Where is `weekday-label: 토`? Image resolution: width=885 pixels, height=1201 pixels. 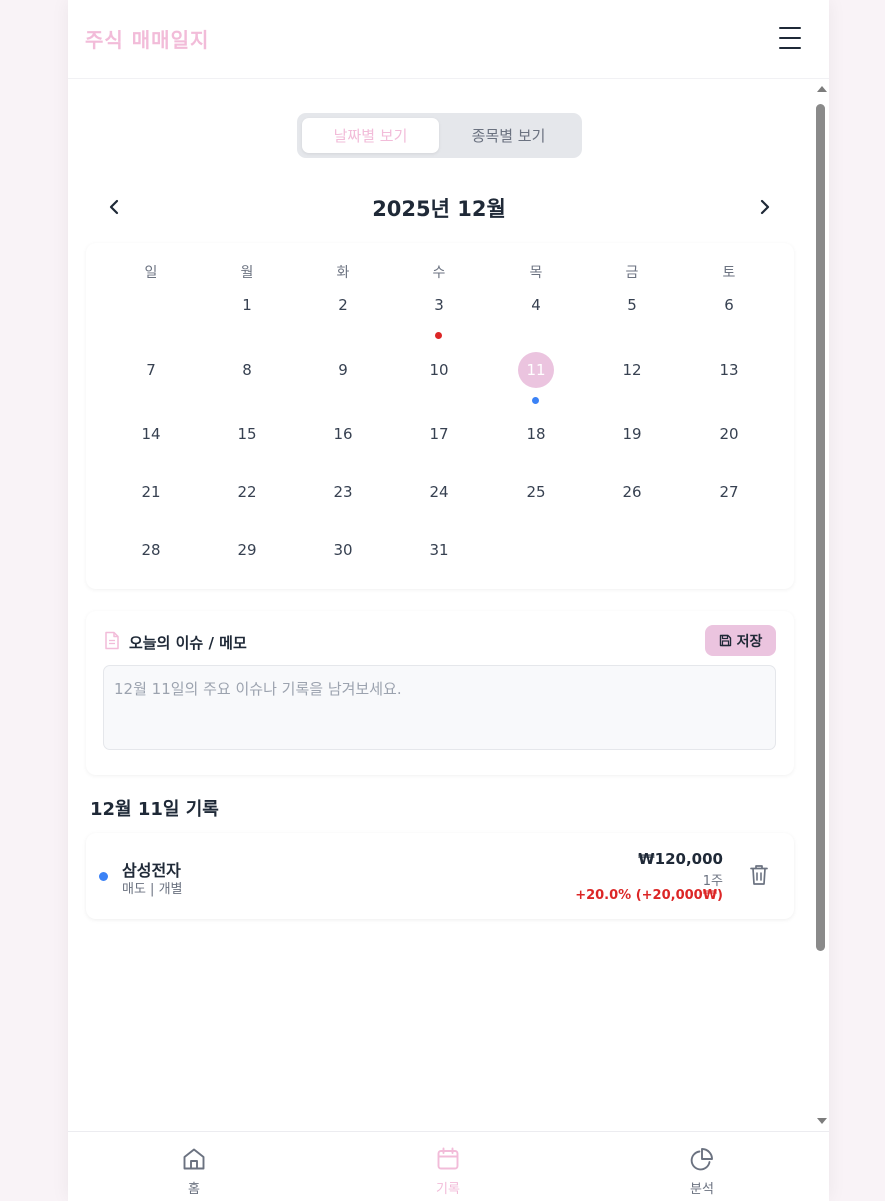 weekday-label: 토 is located at coordinates (729, 273).